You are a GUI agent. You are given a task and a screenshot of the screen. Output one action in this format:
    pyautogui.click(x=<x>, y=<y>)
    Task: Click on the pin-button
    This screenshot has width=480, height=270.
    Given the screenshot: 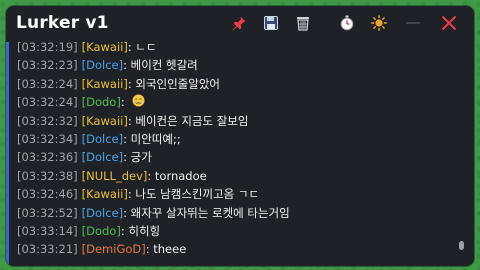 What is the action you would take?
    pyautogui.click(x=239, y=23)
    